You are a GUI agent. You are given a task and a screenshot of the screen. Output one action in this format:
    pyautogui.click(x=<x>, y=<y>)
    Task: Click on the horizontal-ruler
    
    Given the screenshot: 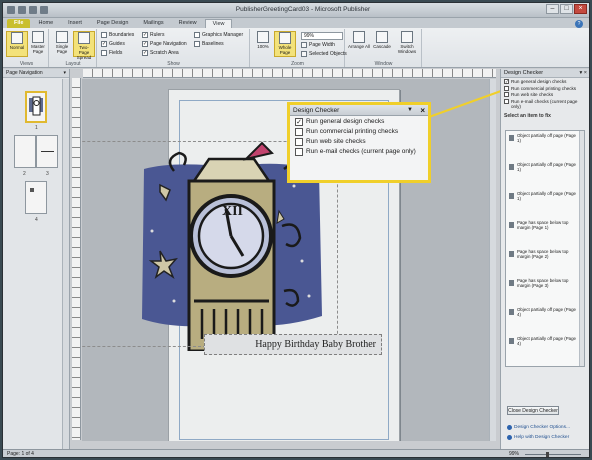 What is the action you would take?
    pyautogui.click(x=289, y=73)
    